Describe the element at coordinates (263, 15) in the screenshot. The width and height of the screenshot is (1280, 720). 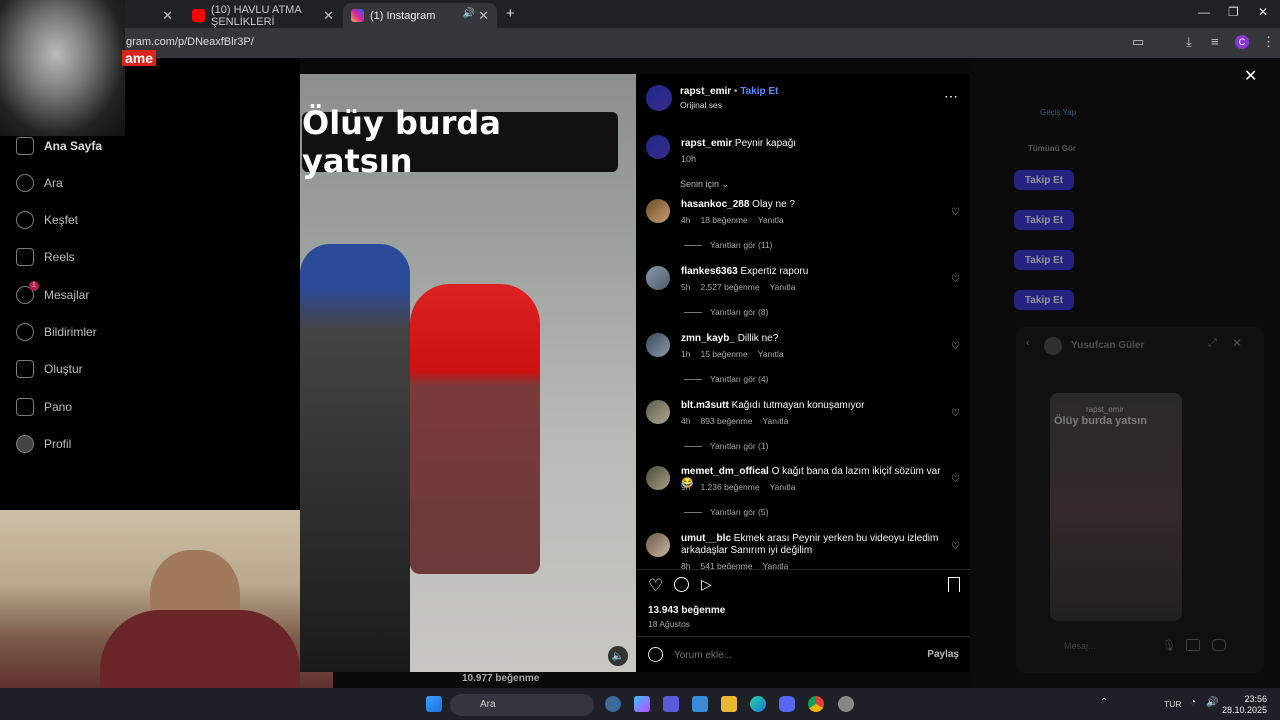
I see `tab-youtube: (10) HAVLU ATMA ŞENLİKLERİ ✕` at that location.